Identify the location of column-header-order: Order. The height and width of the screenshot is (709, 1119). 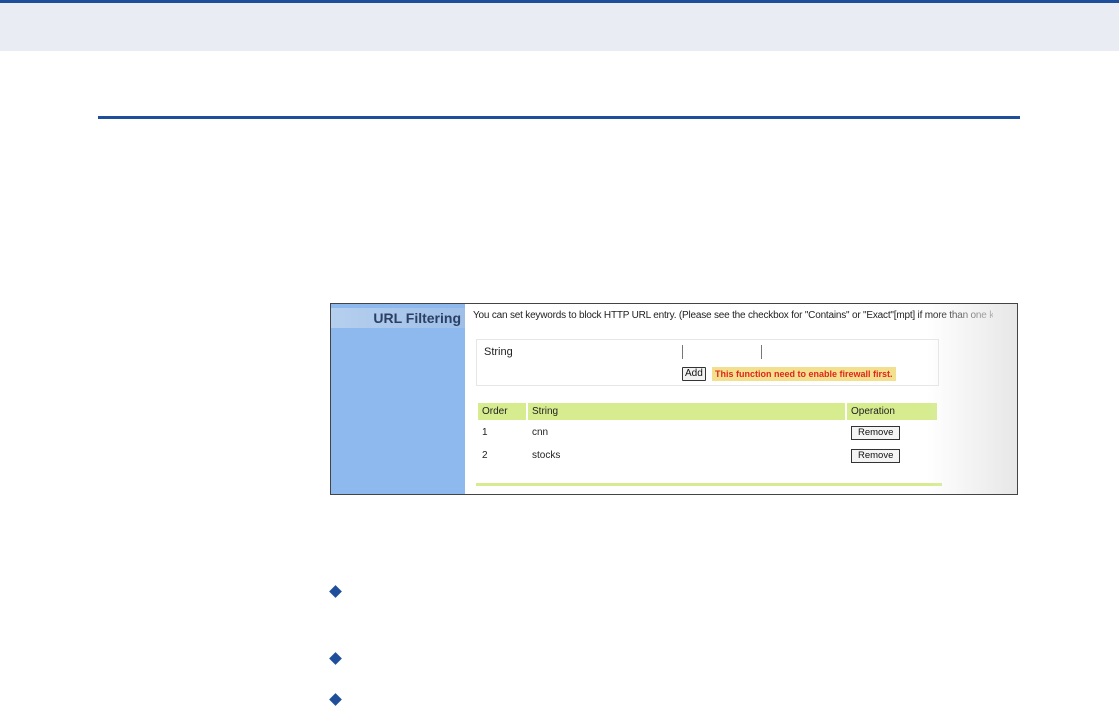
(502, 411).